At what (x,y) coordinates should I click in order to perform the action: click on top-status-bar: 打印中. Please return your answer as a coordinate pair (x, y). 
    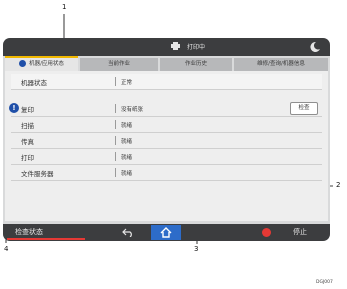
    Looking at the image, I should click on (166, 47).